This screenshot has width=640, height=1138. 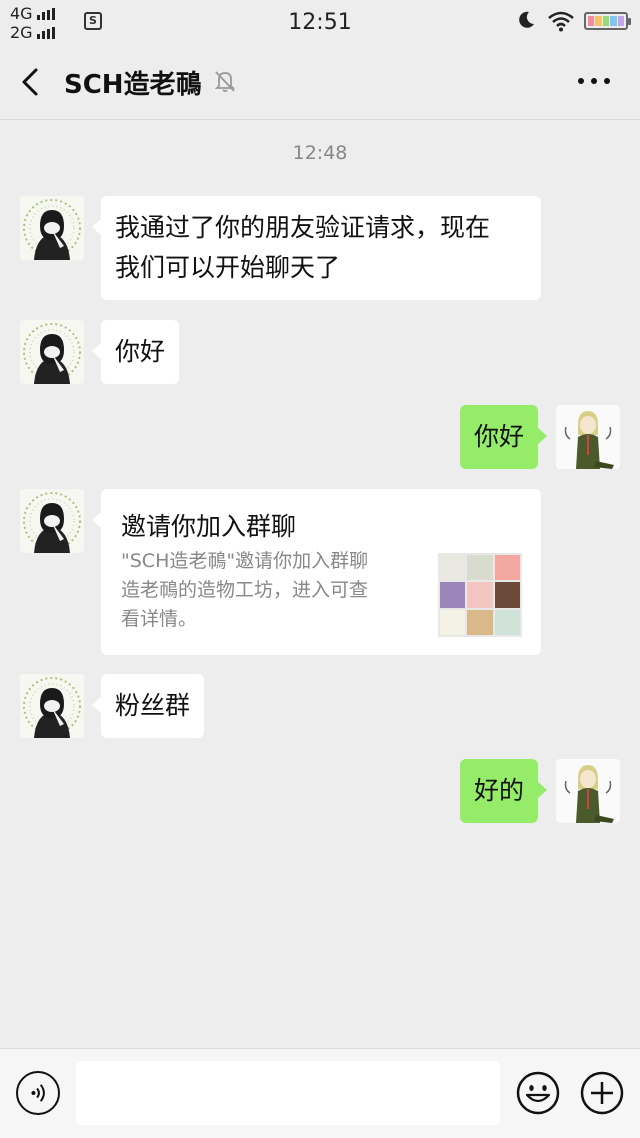 I want to click on moon-icon, so click(x=526, y=19).